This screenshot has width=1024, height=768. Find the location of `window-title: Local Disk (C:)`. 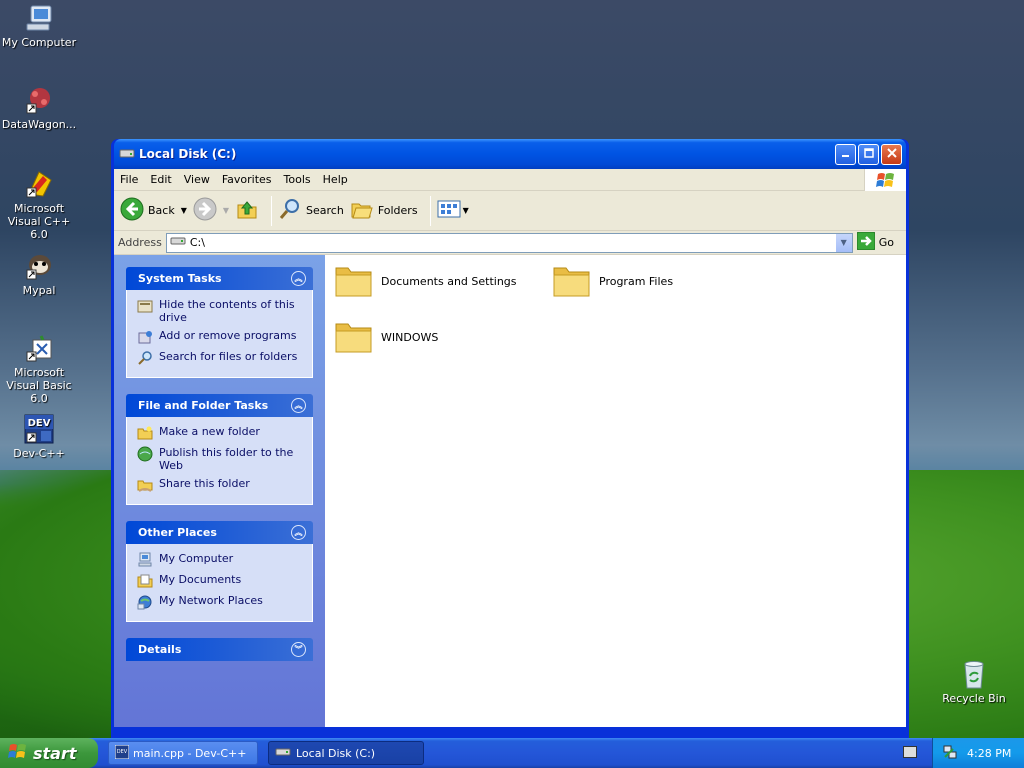

window-title: Local Disk (C:) is located at coordinates (188, 154).